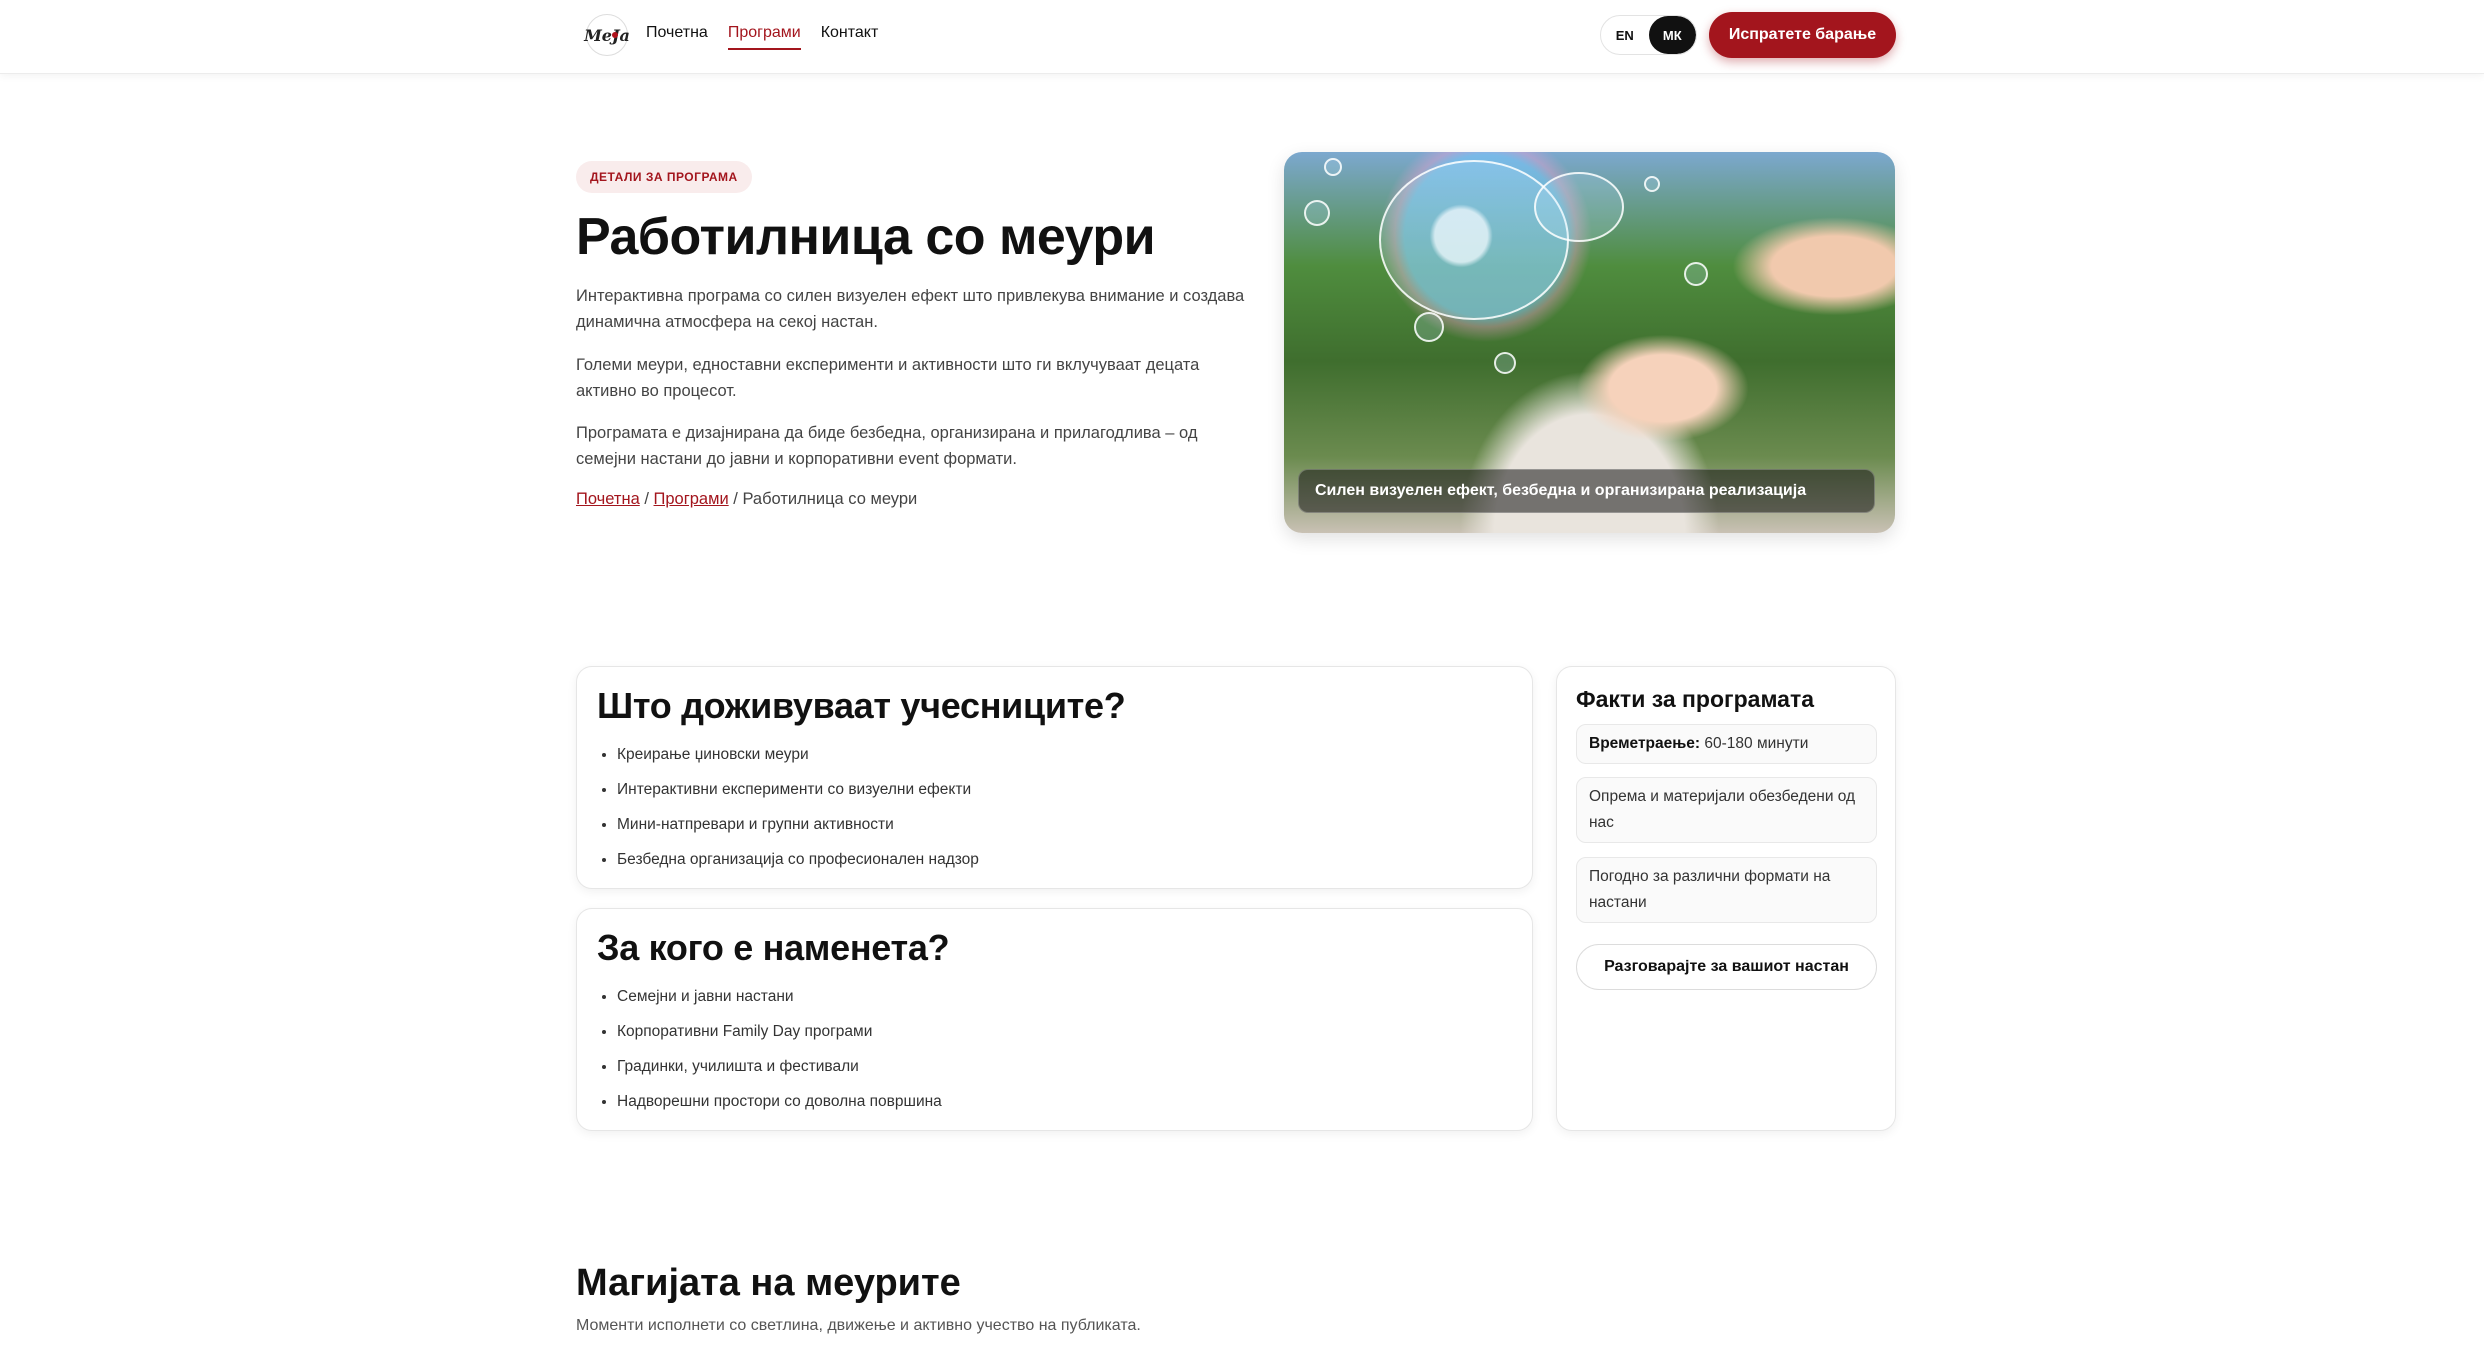  What do you see at coordinates (830, 499) in the screenshot?
I see `breadcrumb-current: Работилница со меури` at bounding box center [830, 499].